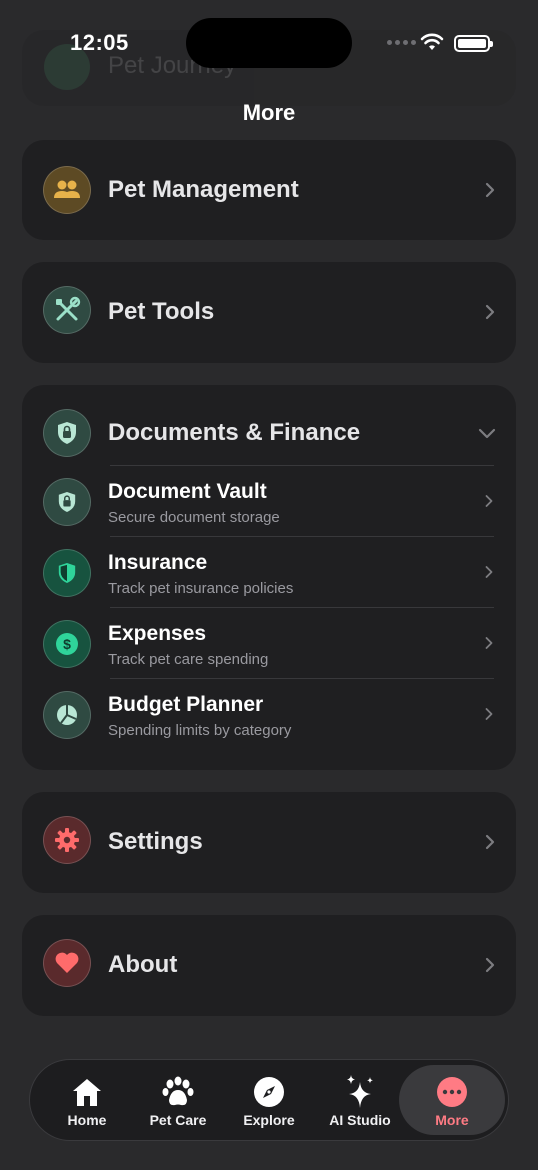 This screenshot has width=538, height=1170. I want to click on more-icon, so click(452, 1092).